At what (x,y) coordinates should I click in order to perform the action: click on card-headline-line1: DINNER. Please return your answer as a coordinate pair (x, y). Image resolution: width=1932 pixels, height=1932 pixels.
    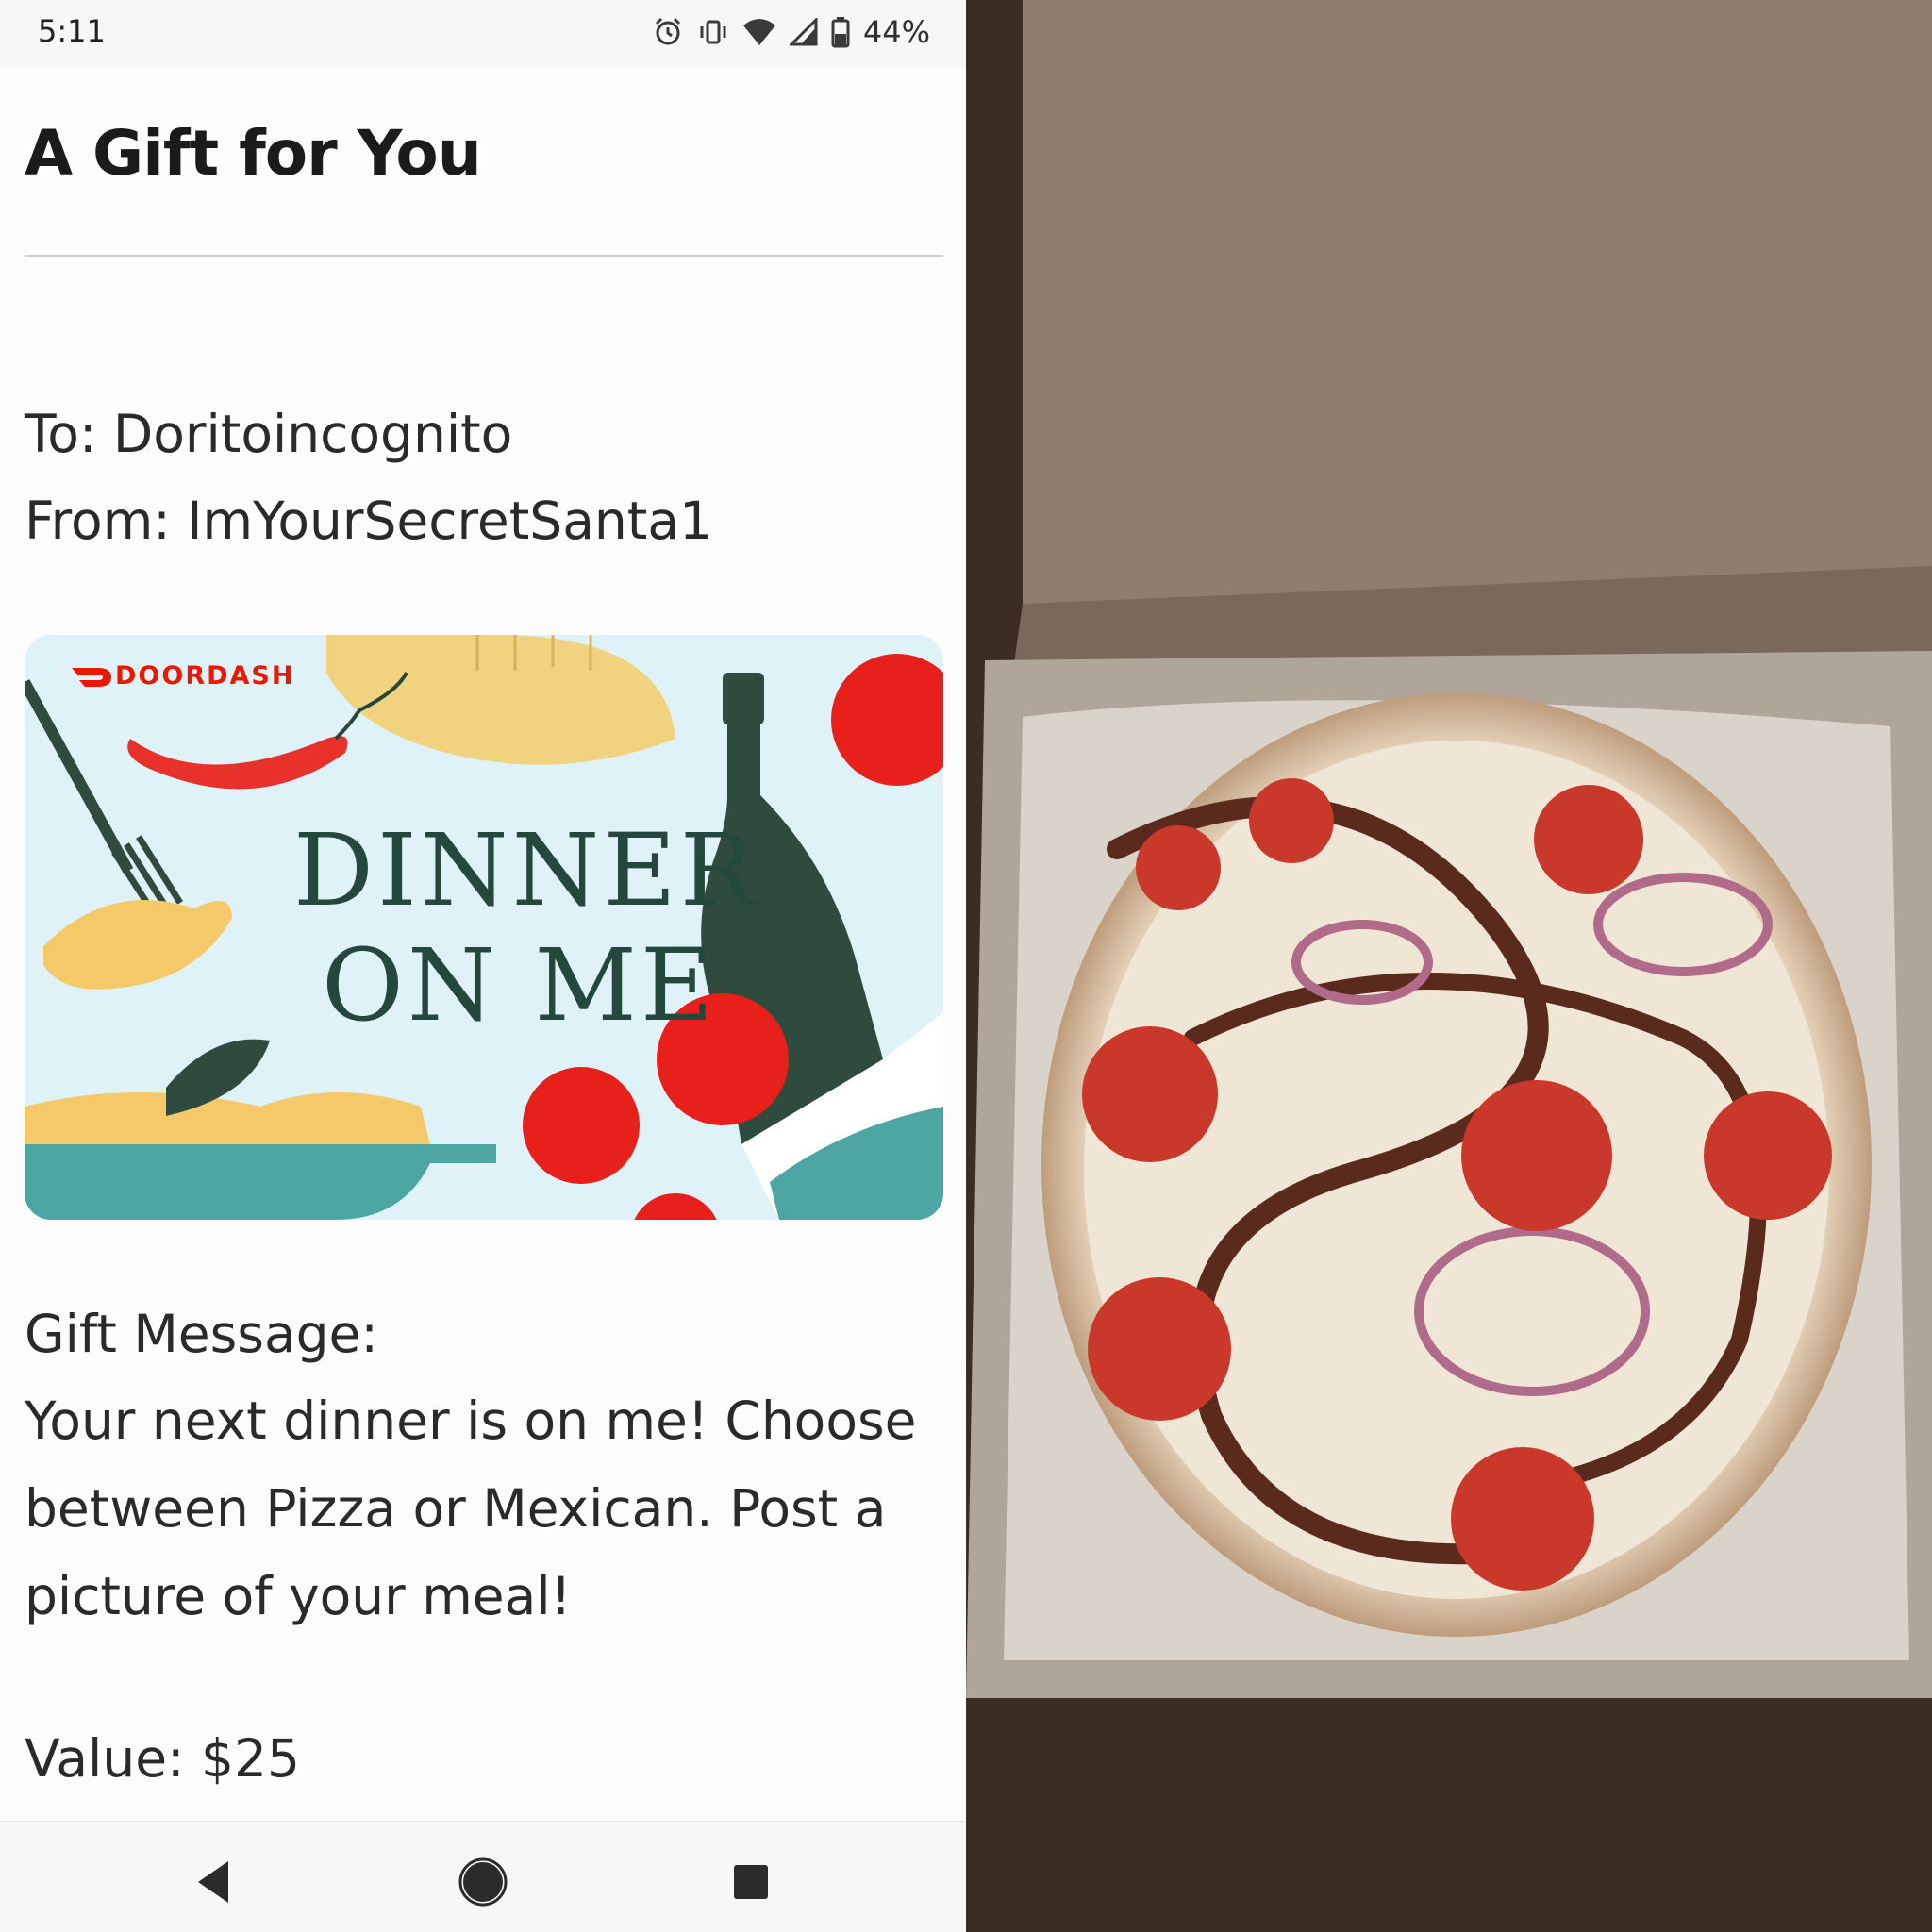
    Looking at the image, I should click on (526, 870).